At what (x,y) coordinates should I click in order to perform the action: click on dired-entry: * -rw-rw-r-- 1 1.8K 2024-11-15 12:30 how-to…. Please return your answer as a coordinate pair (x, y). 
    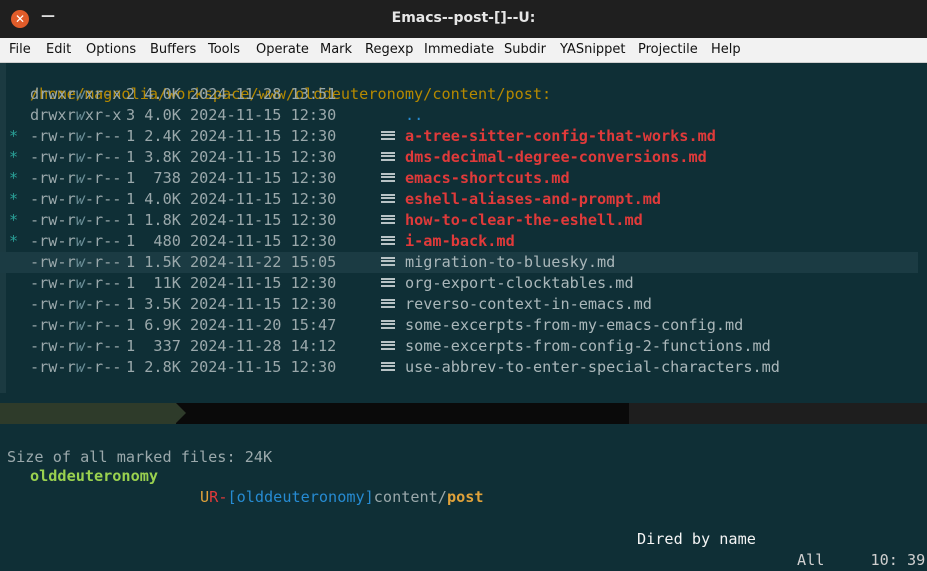
    Looking at the image, I should click on (459, 220).